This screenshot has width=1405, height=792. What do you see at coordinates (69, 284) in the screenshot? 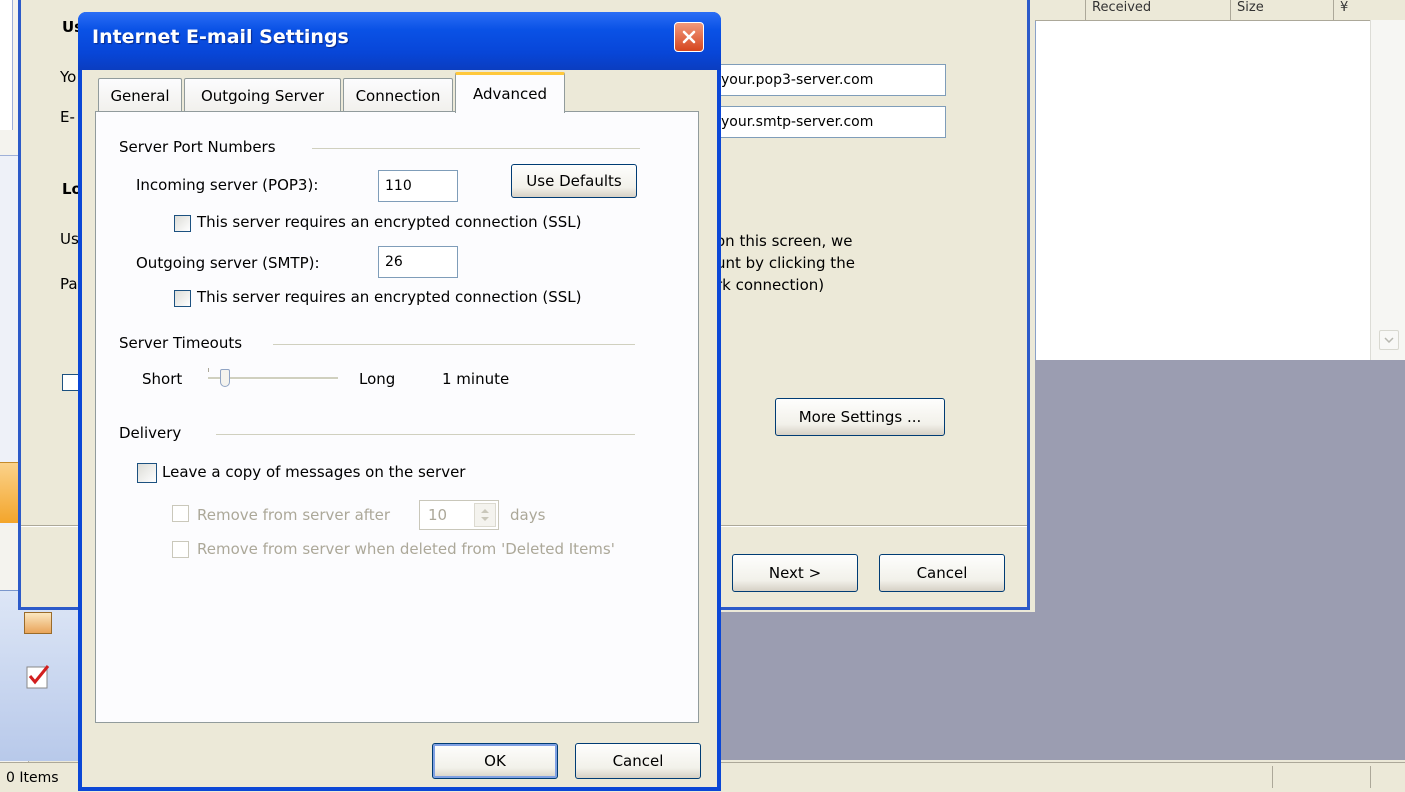
I see `wizard-label-fragment: Pa` at bounding box center [69, 284].